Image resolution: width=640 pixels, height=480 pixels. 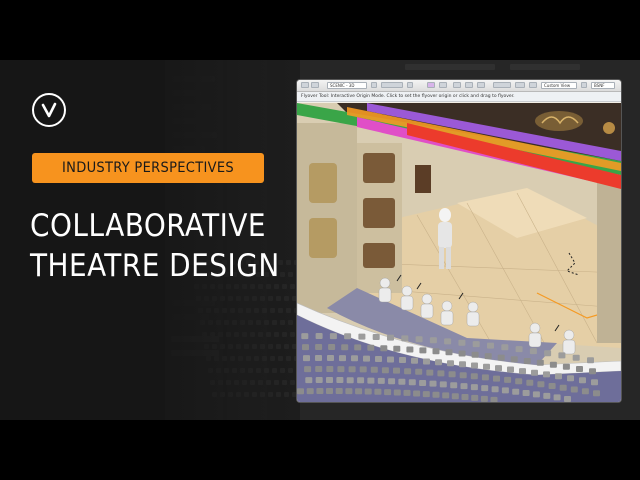 I want to click on title-line-2: THEATRE DESIGN, so click(x=155, y=266).